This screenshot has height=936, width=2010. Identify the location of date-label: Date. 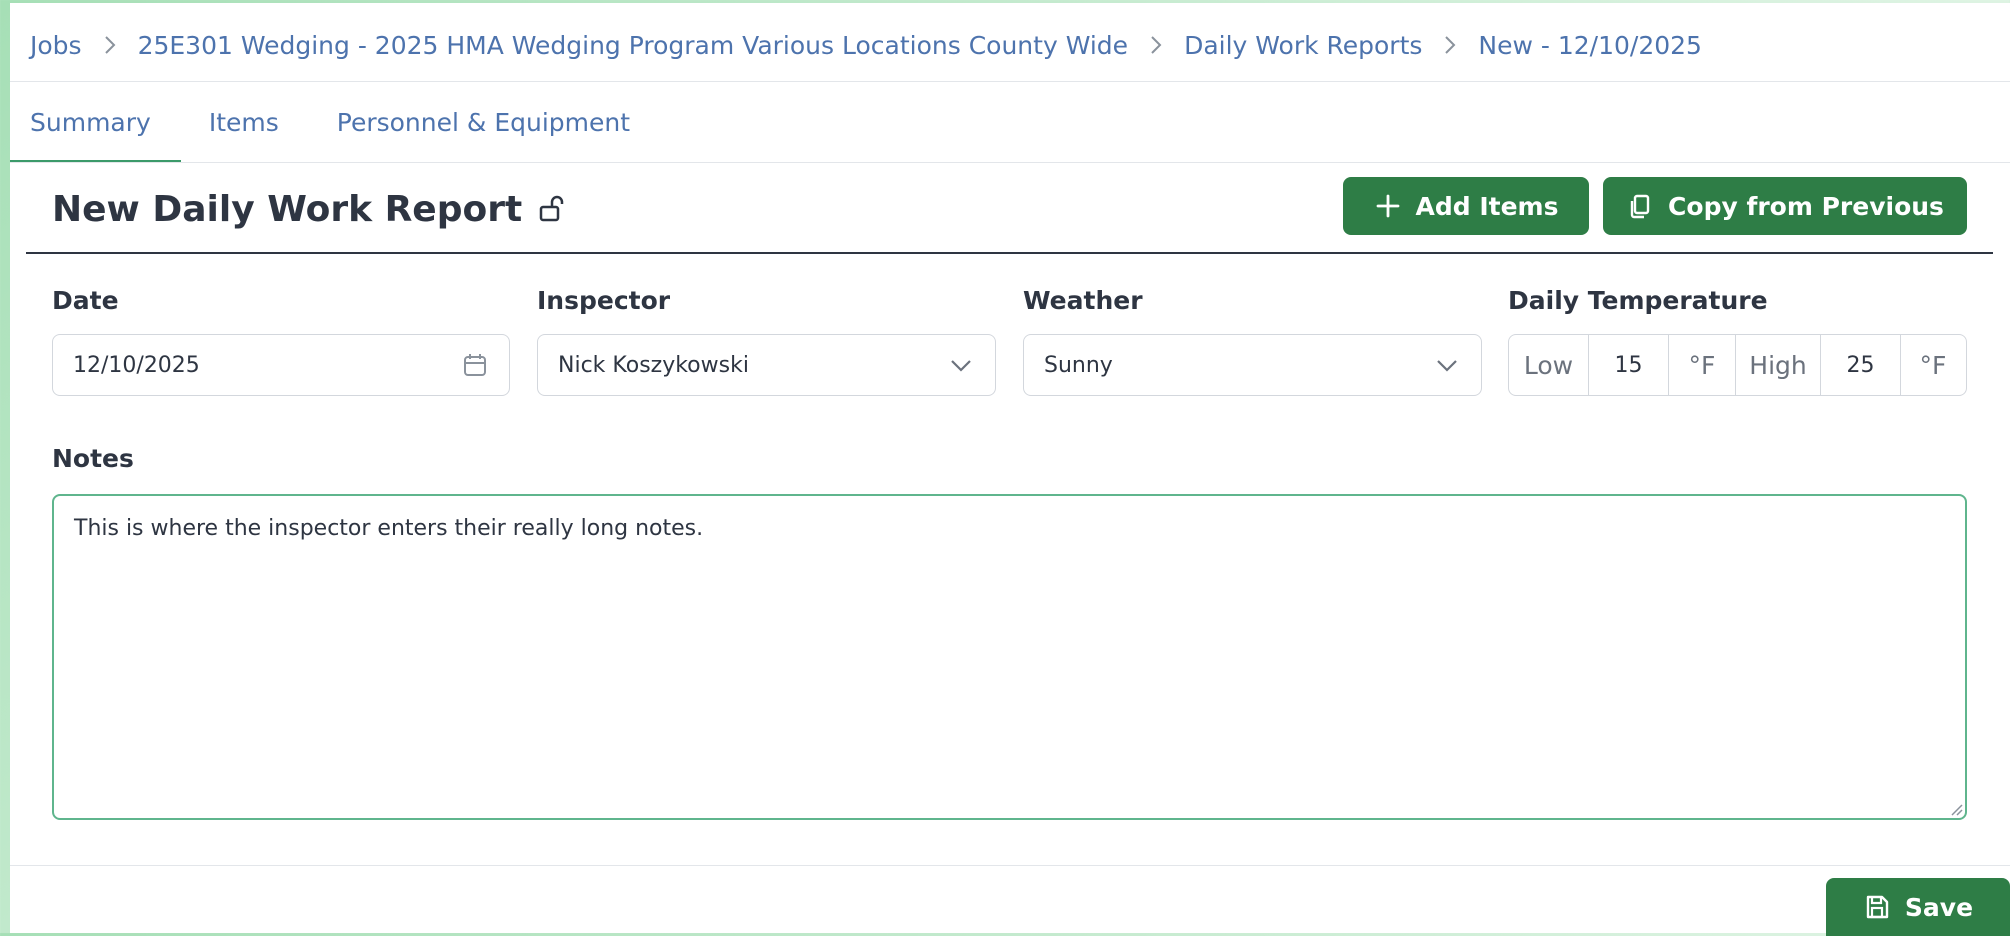
(85, 300).